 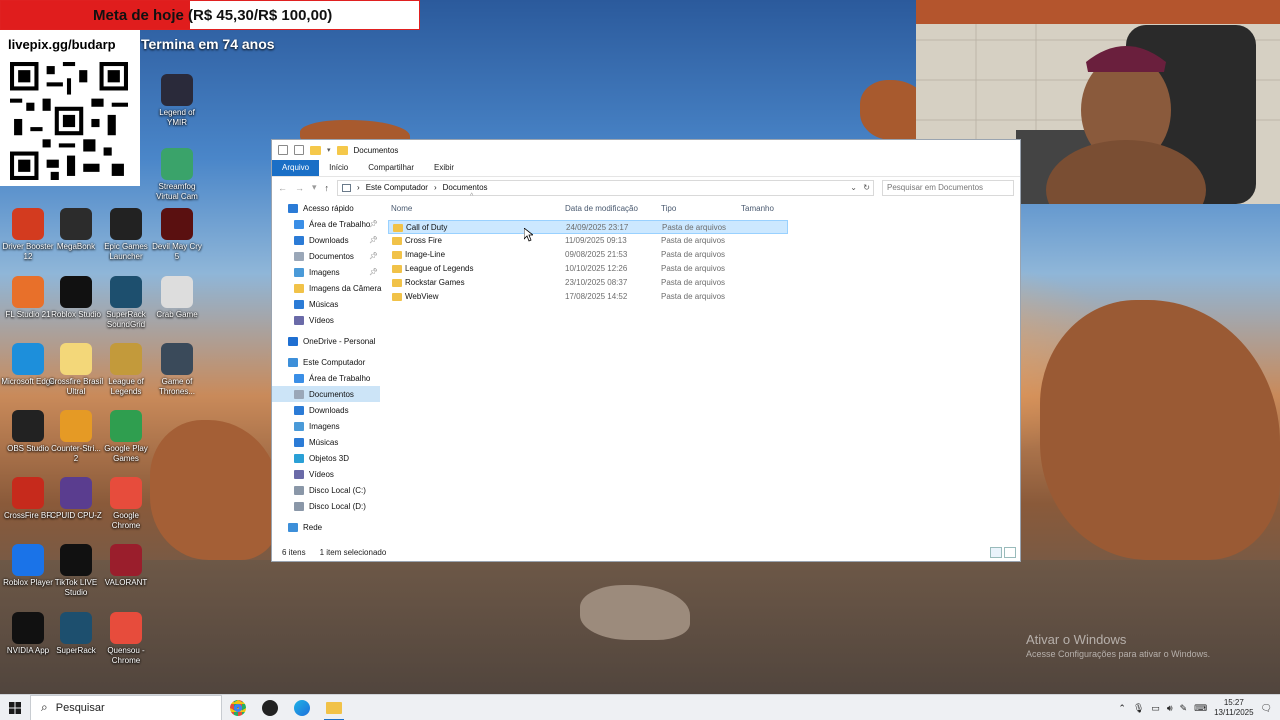 I want to click on desktop-shortcut: Crossfire Brasil Ultral, so click(x=76, y=369).